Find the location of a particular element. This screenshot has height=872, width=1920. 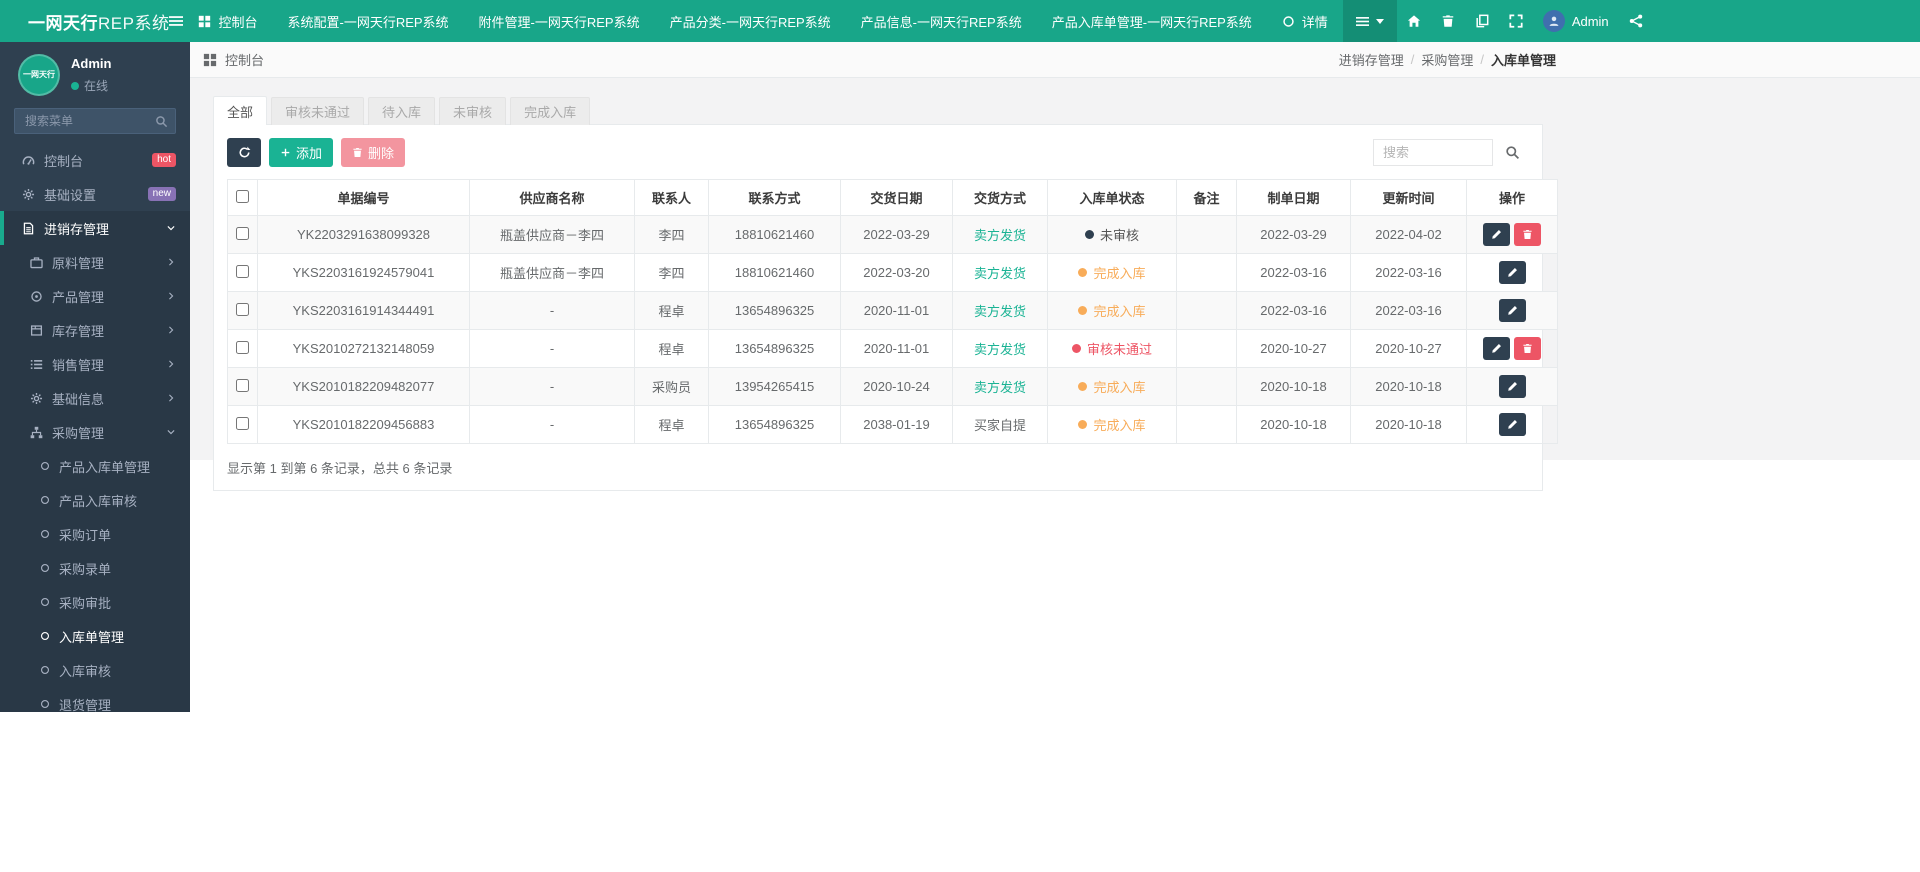

sidebar-item-raw-material-mgmt: 原料管理 is located at coordinates (95, 262).